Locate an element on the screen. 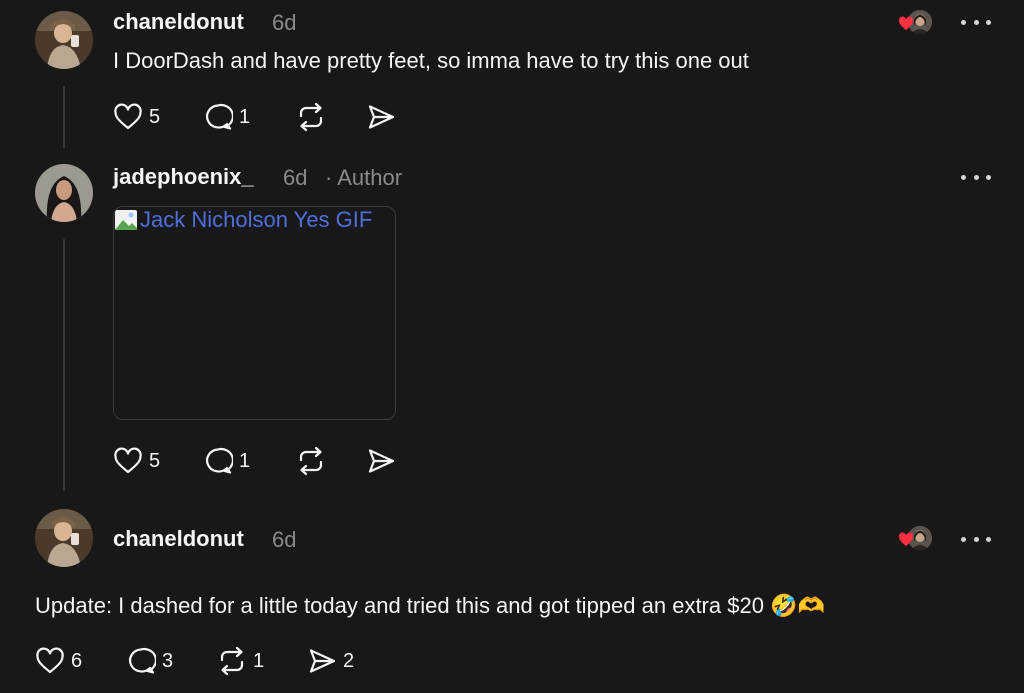 The image size is (1024, 693). avatar-jadephoenix is located at coordinates (64, 193).